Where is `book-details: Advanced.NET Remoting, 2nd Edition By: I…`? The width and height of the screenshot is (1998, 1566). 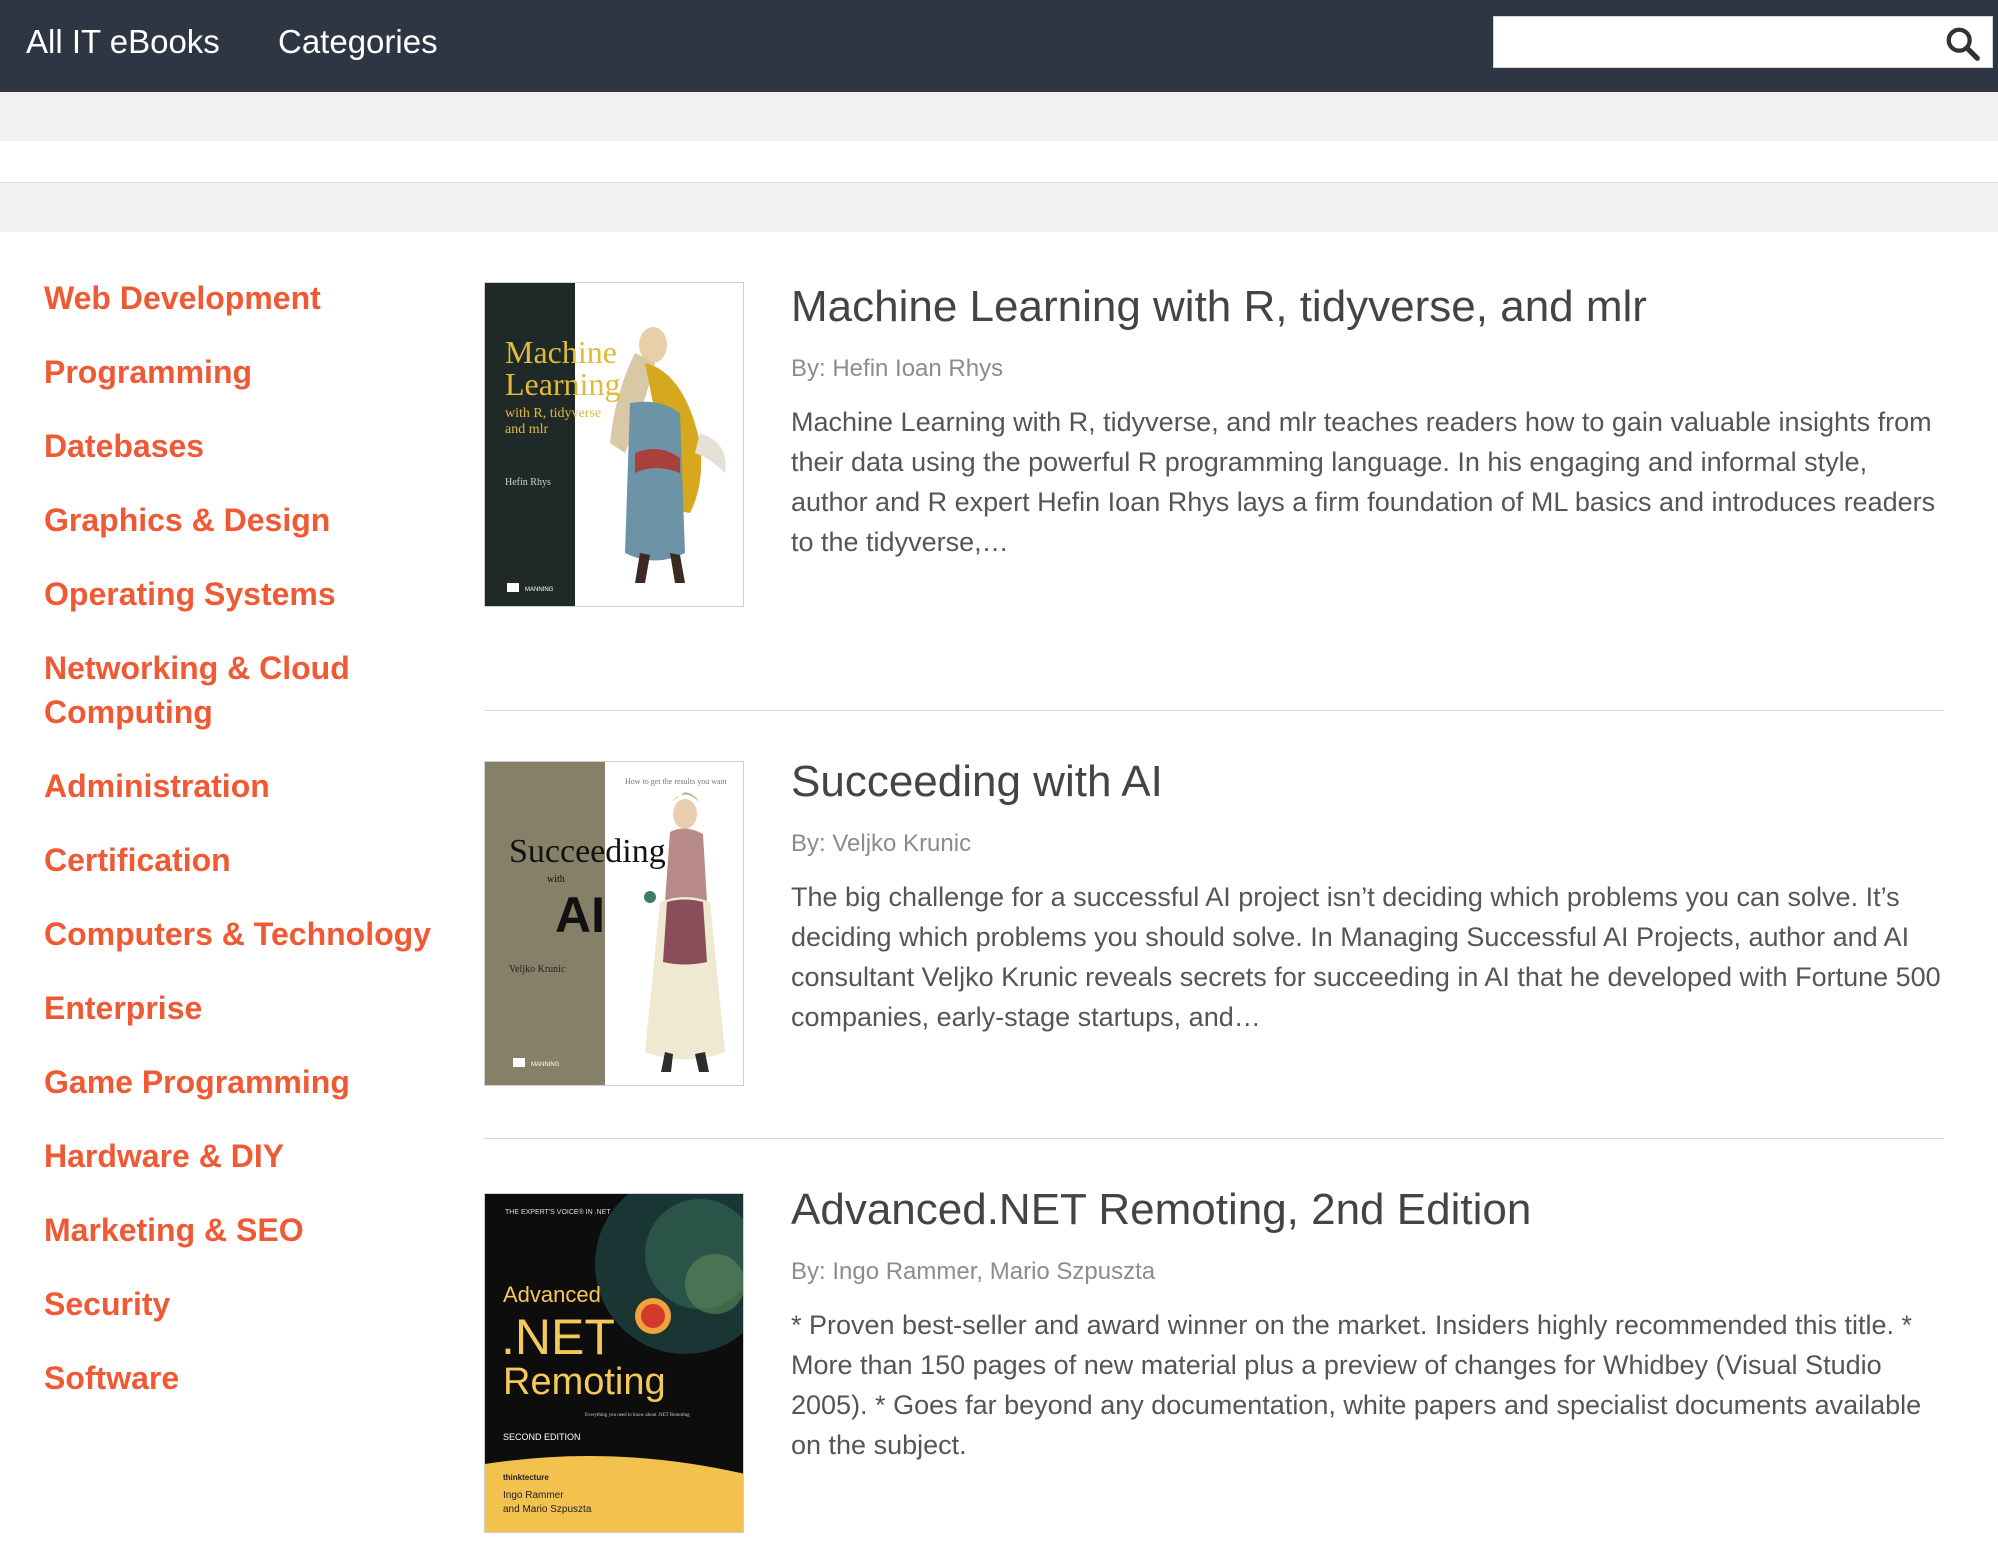 book-details: Advanced.NET Remoting, 2nd Edition By: I… is located at coordinates (1366, 1325).